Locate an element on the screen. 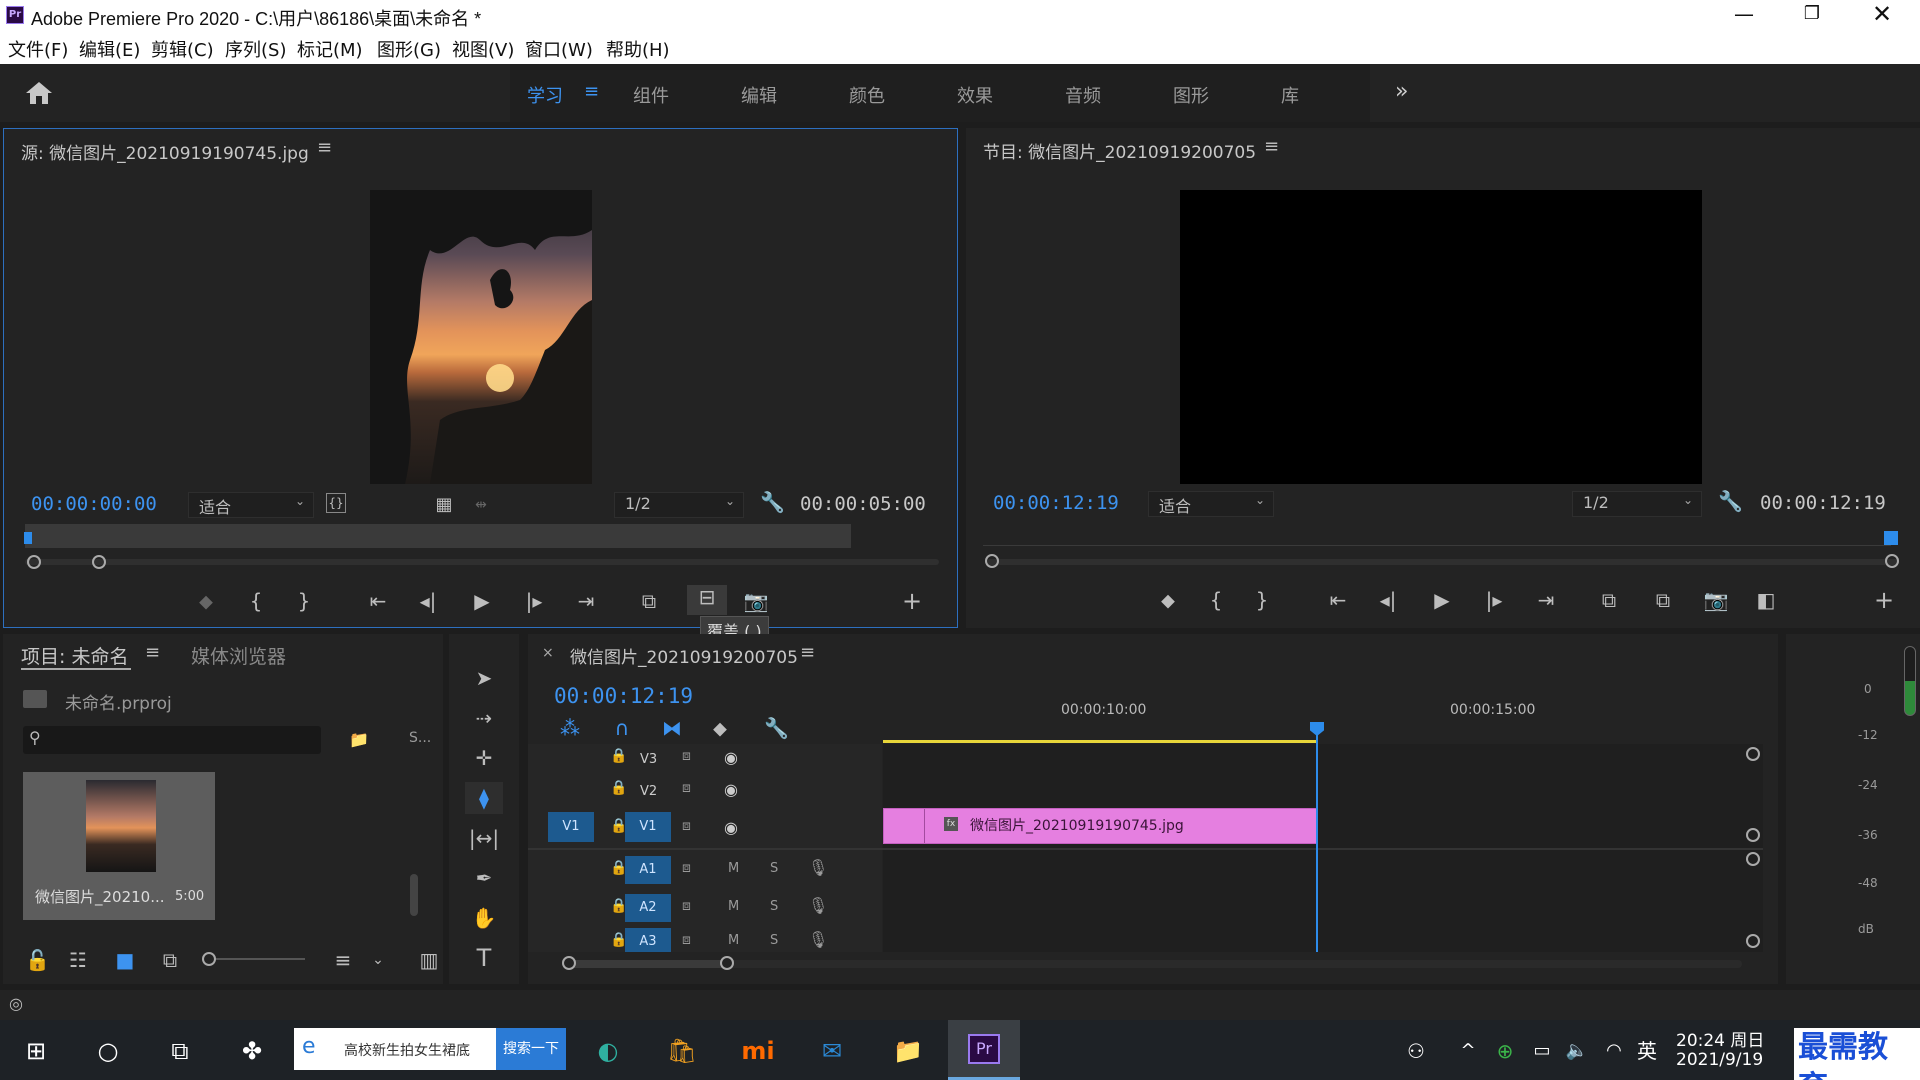 This screenshot has height=1080, width=1920. automate-icon: ▥ is located at coordinates (429, 960).